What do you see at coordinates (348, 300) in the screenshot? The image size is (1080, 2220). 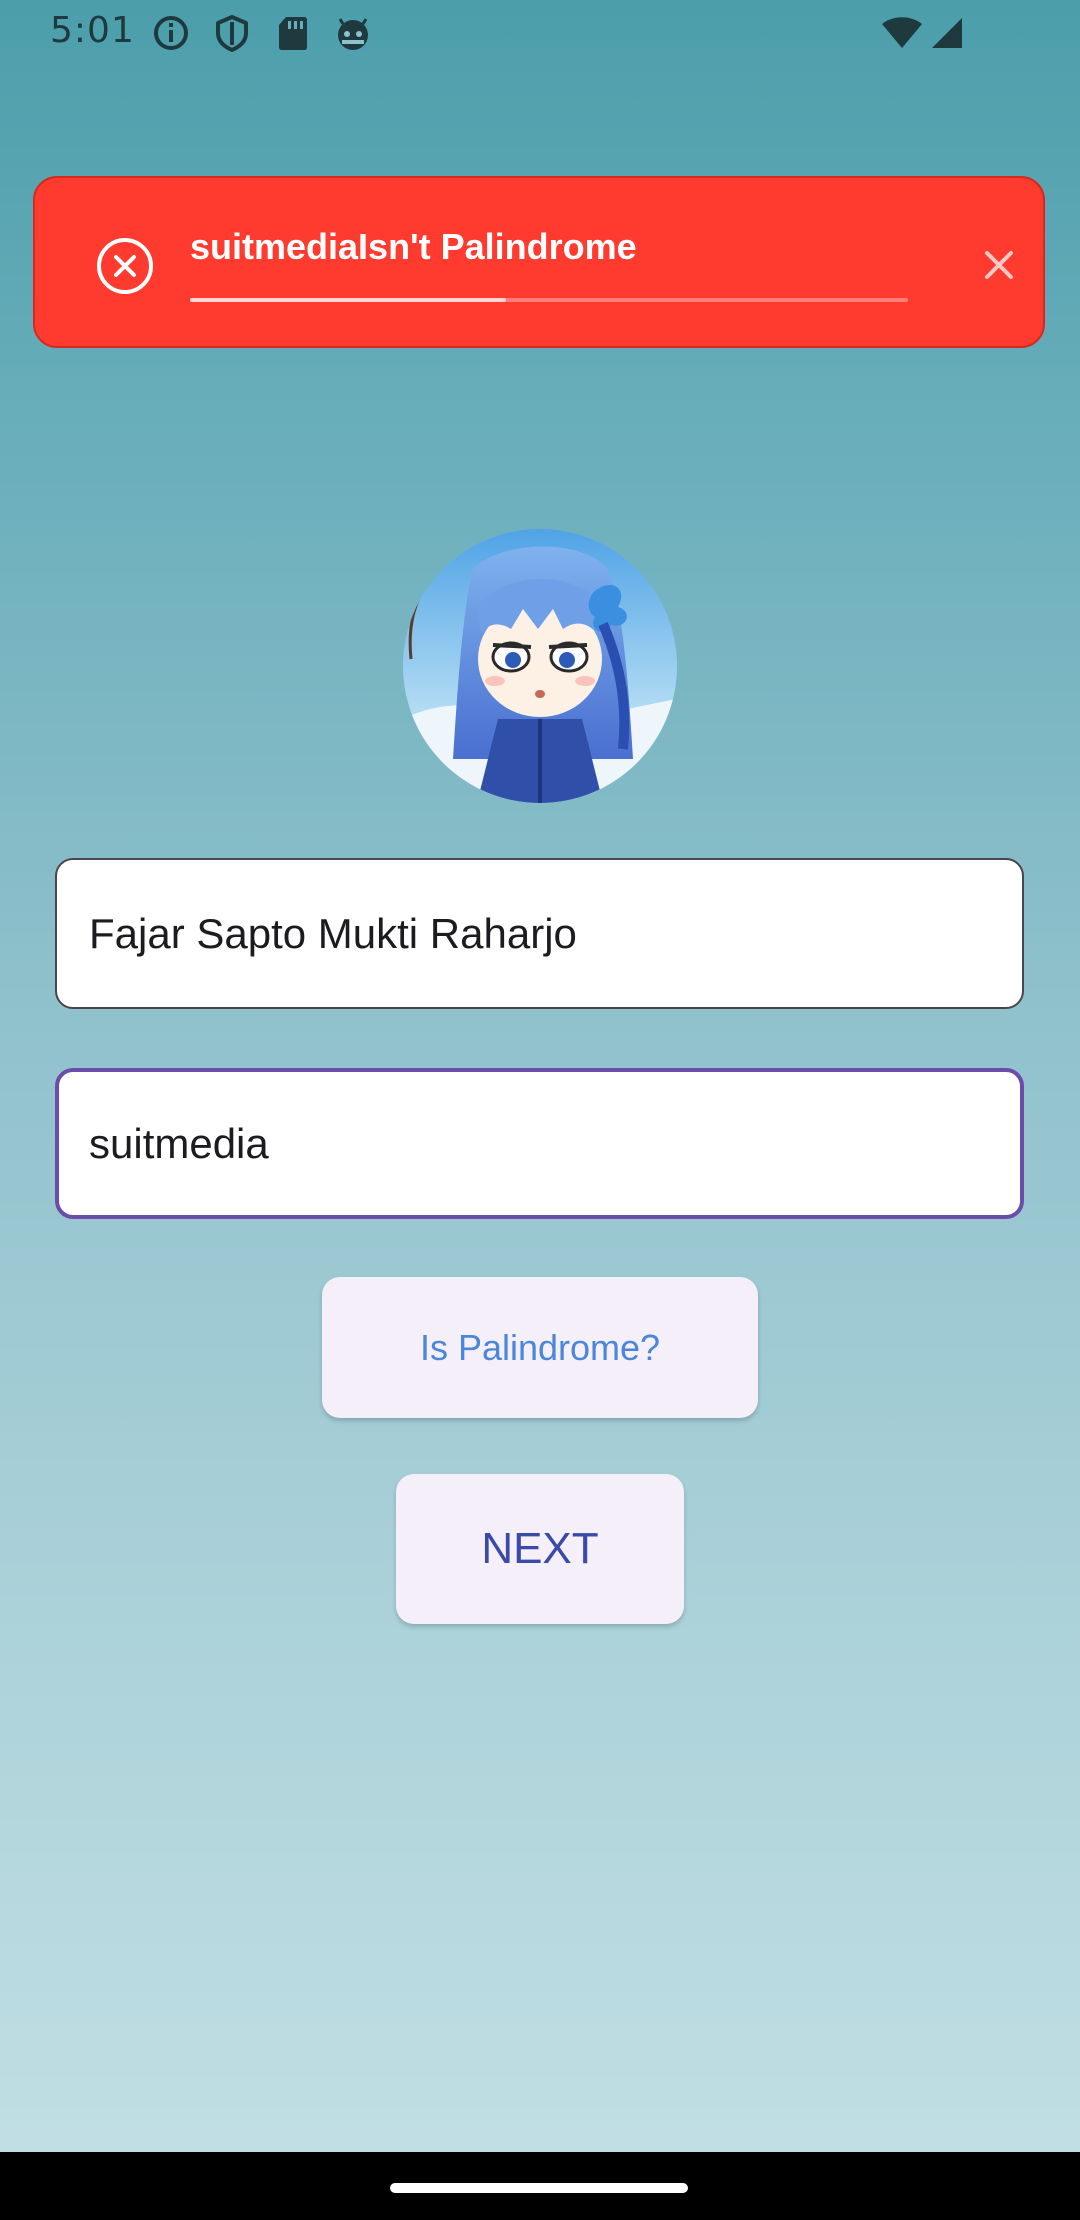 I see `toast-progress-fill` at bounding box center [348, 300].